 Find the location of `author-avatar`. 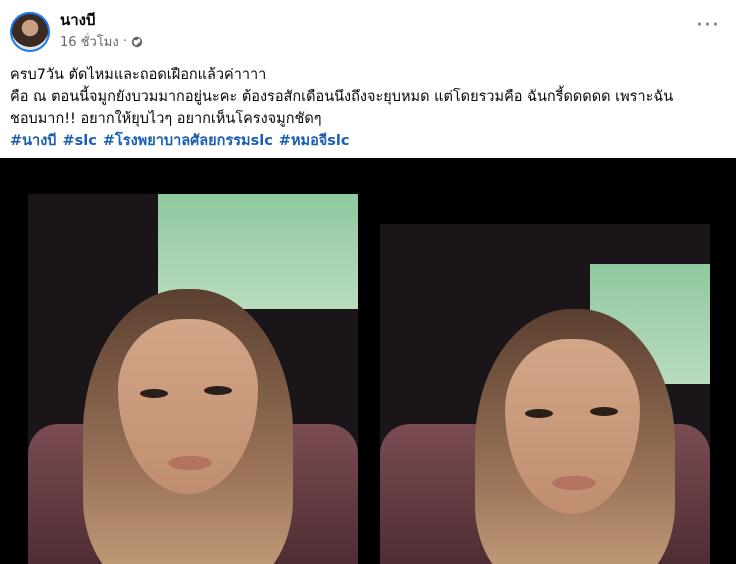

author-avatar is located at coordinates (30, 32).